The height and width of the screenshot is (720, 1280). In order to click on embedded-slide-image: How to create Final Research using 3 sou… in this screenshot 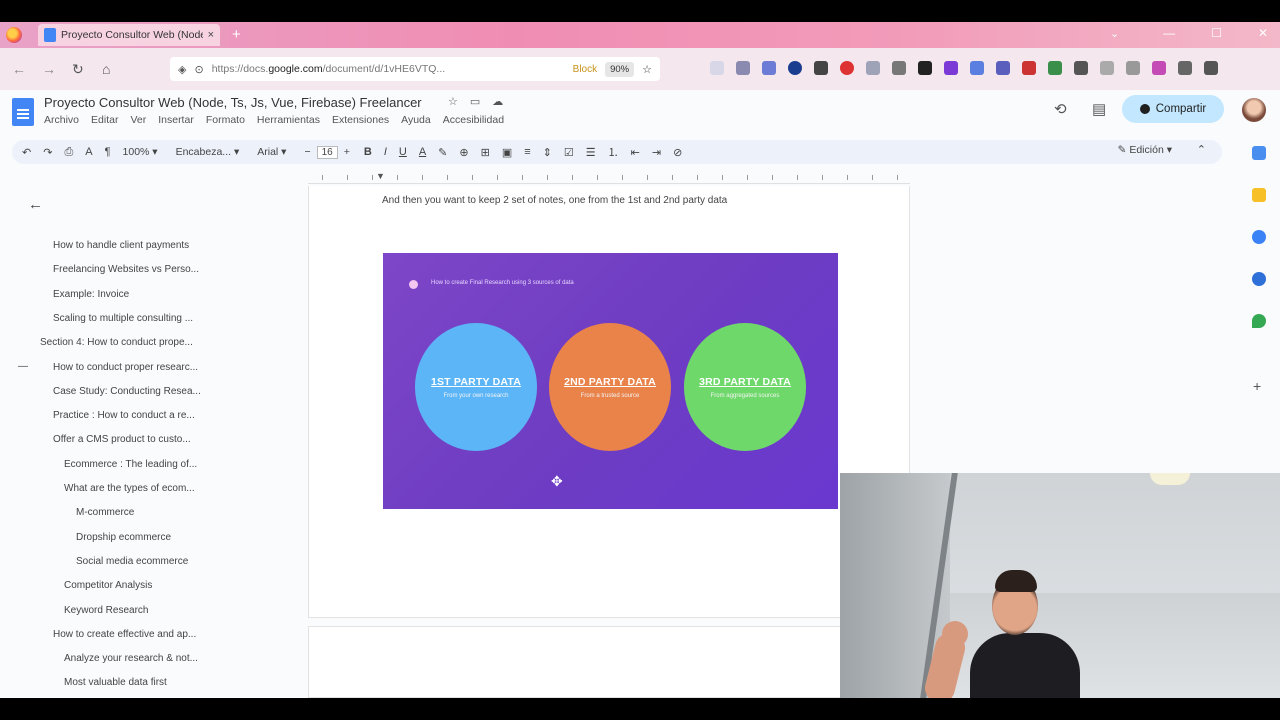, I will do `click(610, 381)`.